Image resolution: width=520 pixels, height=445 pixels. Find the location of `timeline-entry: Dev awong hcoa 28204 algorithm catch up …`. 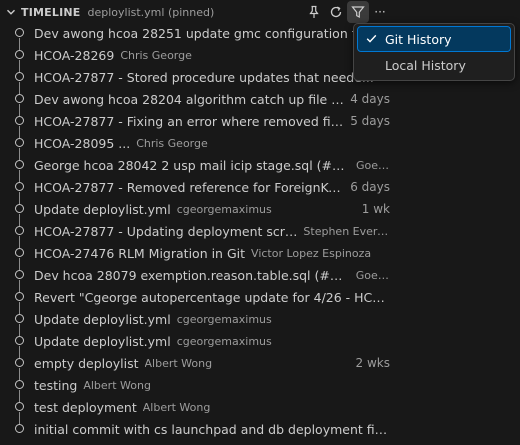

timeline-entry: Dev awong hcoa 28204 algorithm catch up … is located at coordinates (200, 99).